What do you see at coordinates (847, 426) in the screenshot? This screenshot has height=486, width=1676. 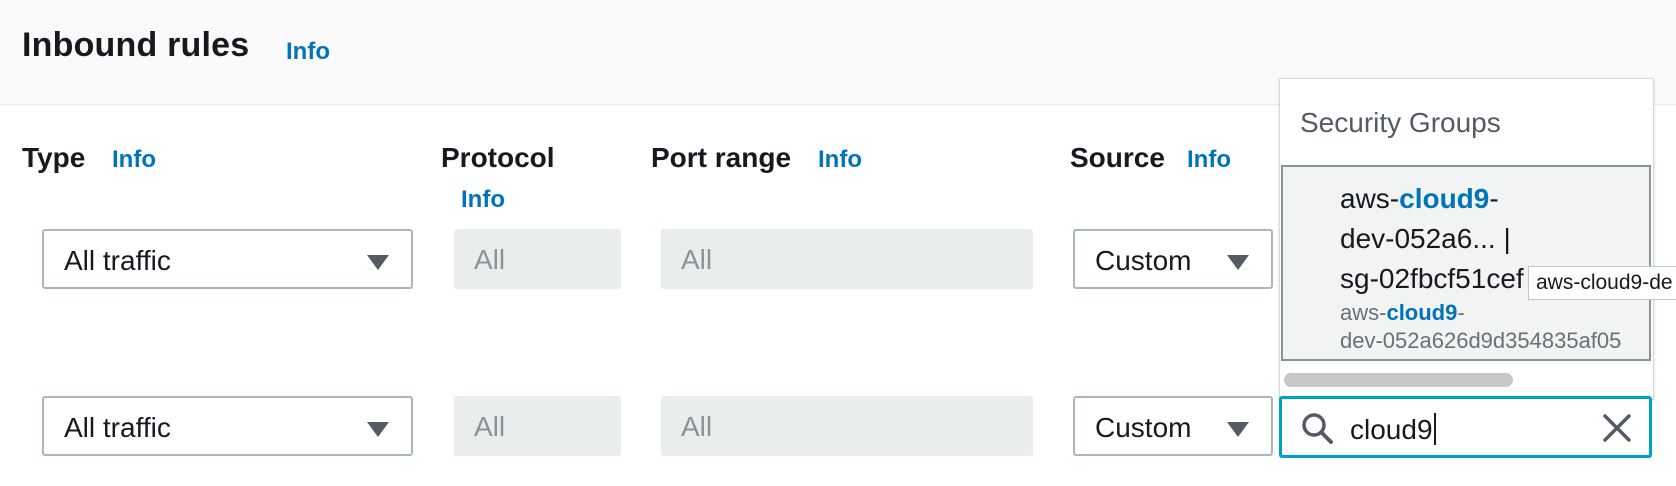 I see `port-range-field-row-2: All` at bounding box center [847, 426].